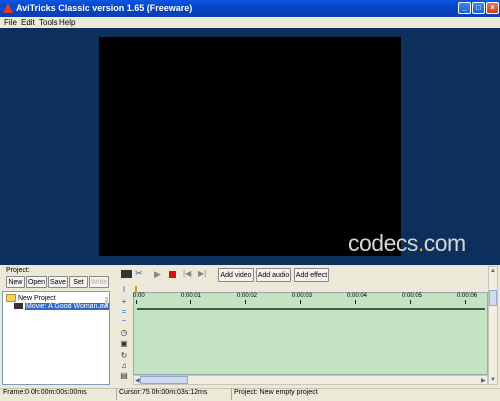  What do you see at coordinates (8, 8) in the screenshot?
I see `app-logo-icon` at bounding box center [8, 8].